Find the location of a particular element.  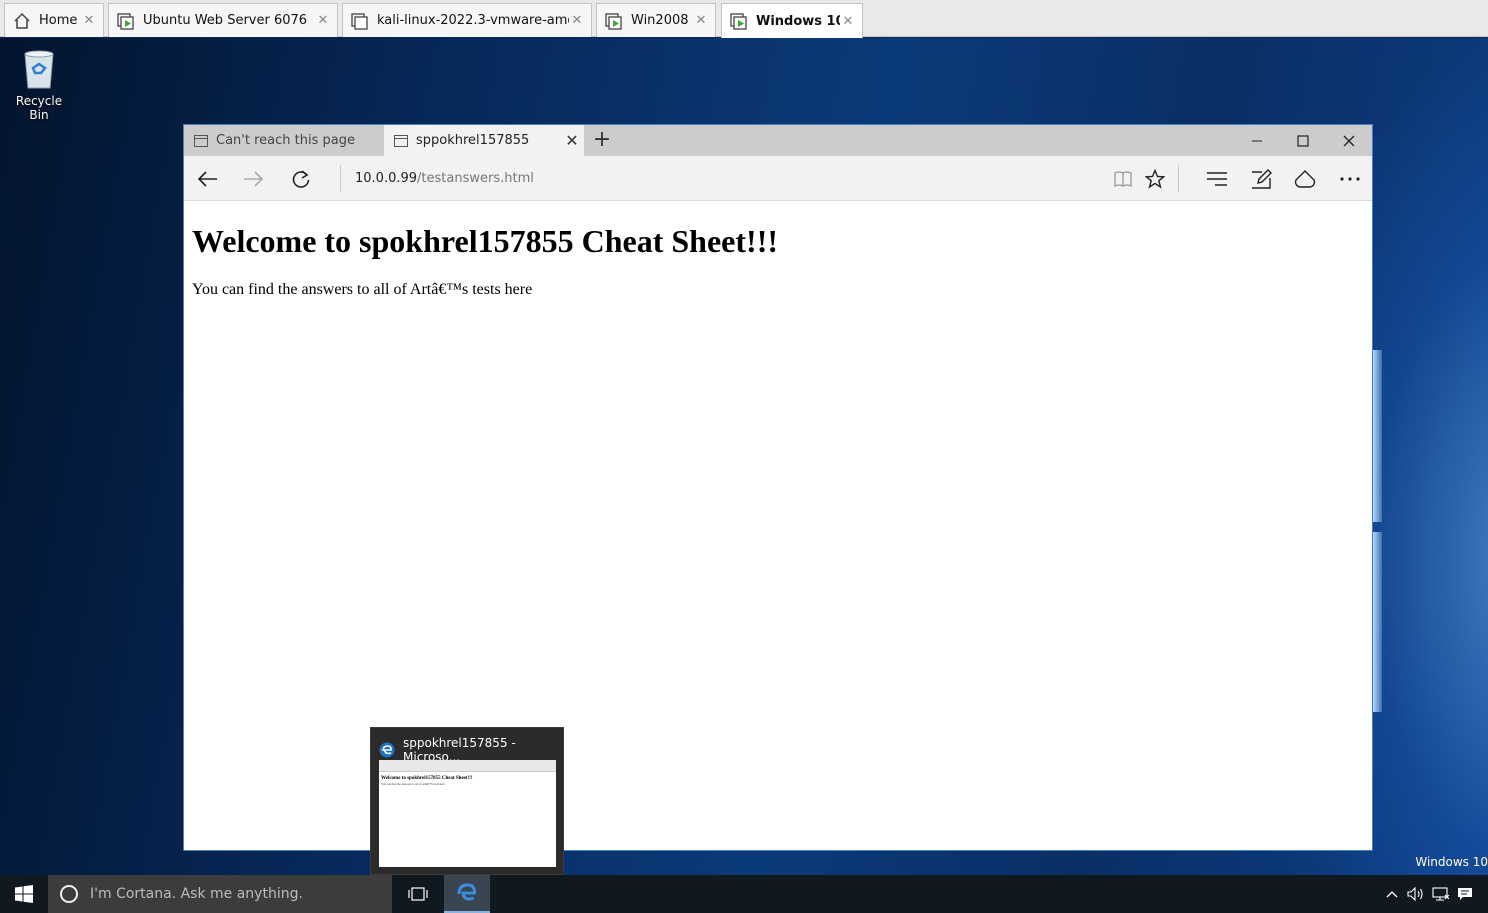

back-button is located at coordinates (207, 179).